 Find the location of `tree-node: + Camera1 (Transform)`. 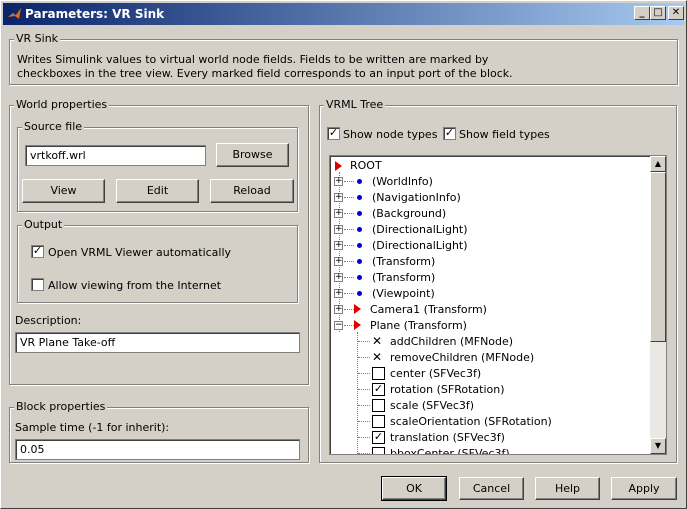

tree-node: + Camera1 (Transform) is located at coordinates (490, 310).